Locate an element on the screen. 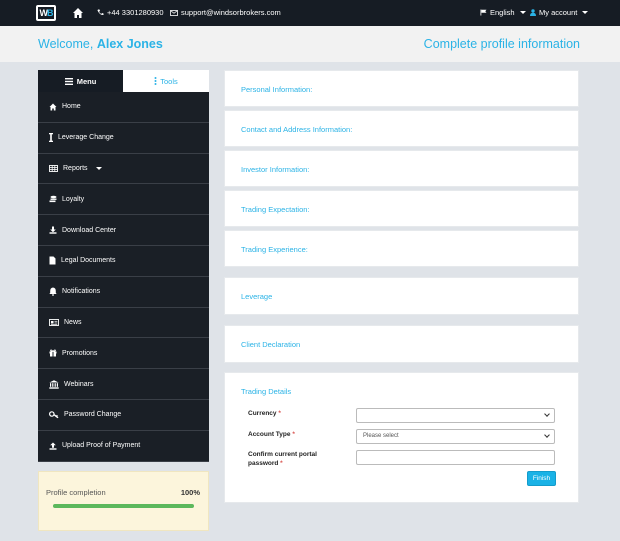  profile-completion-value: 100% is located at coordinates (190, 492).